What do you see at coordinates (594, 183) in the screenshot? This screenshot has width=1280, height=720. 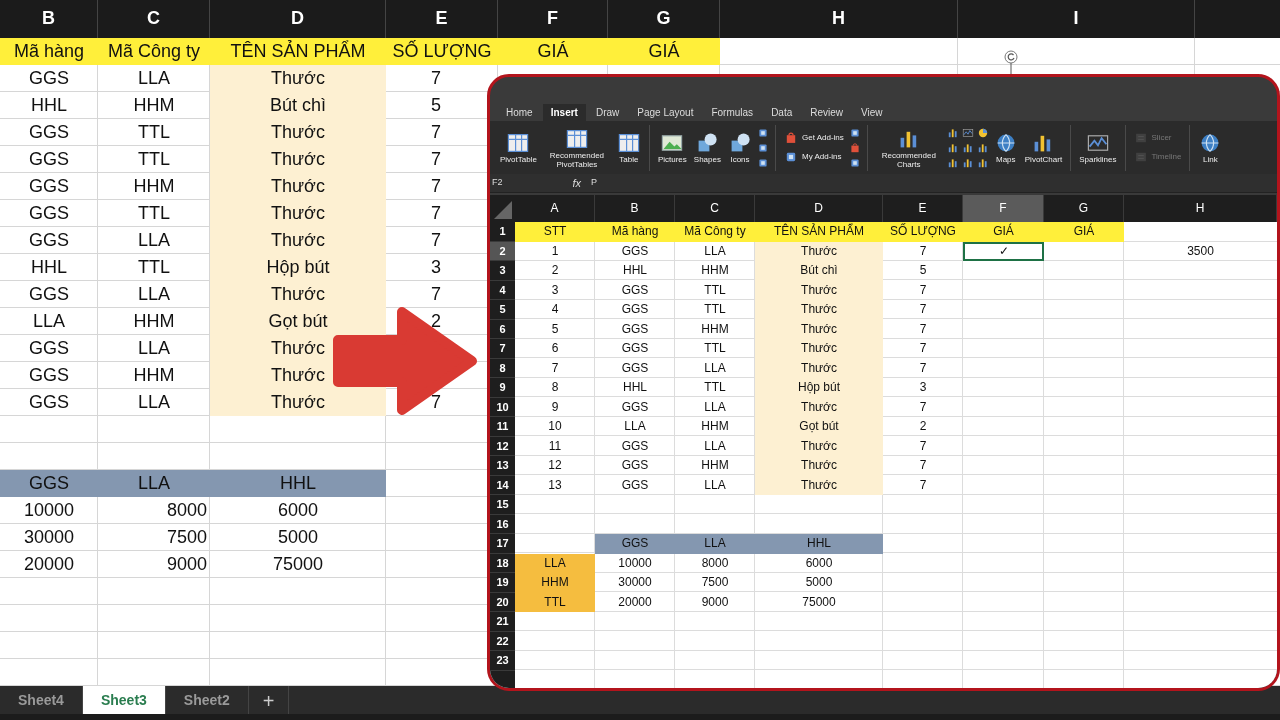 I see `formula-value: P` at bounding box center [594, 183].